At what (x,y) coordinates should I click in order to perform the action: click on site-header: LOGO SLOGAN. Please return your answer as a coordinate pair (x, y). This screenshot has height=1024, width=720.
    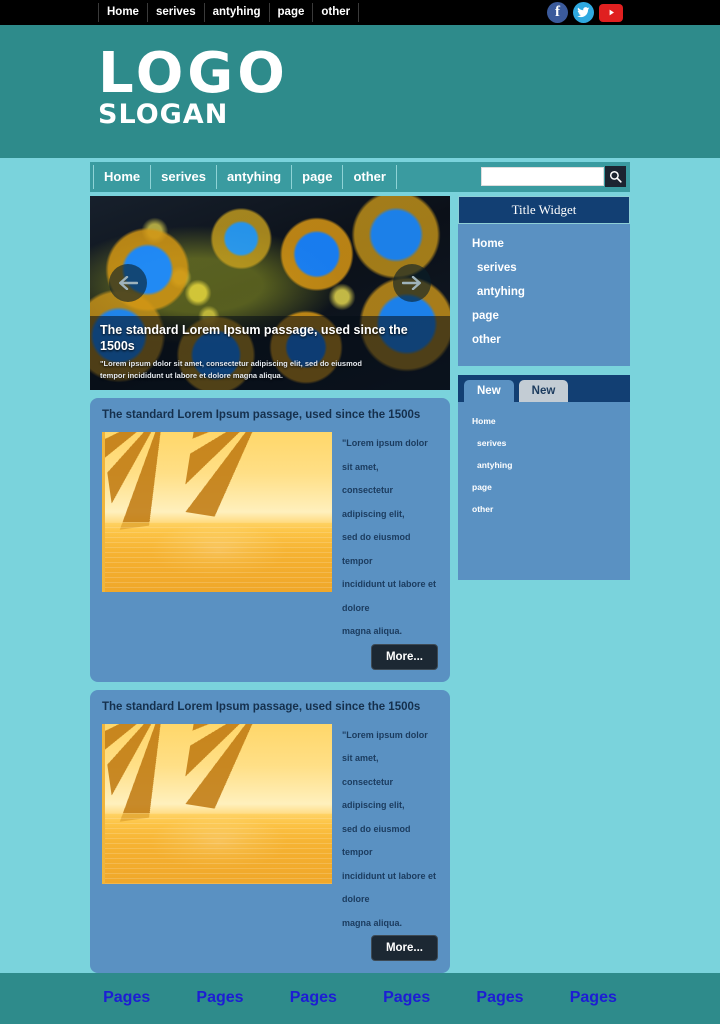
    Looking at the image, I should click on (360, 91).